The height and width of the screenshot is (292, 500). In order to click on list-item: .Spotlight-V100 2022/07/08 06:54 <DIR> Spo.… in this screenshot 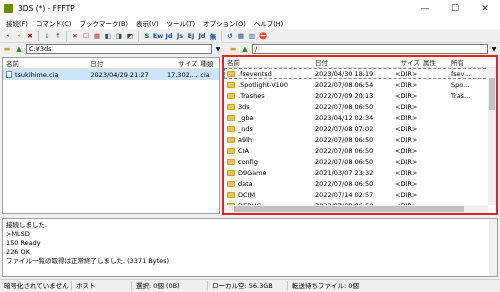, I will do `click(360, 84)`.